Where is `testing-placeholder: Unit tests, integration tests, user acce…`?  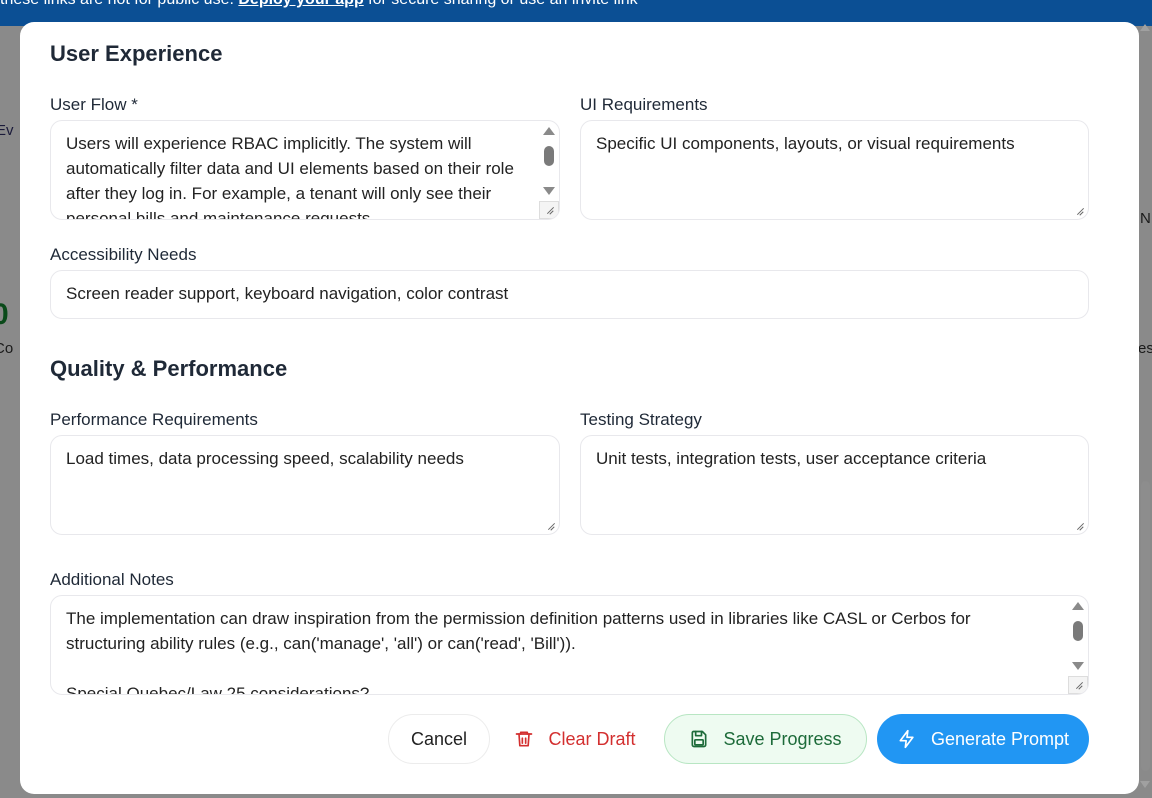
testing-placeholder: Unit tests, integration tests, user acce… is located at coordinates (791, 458).